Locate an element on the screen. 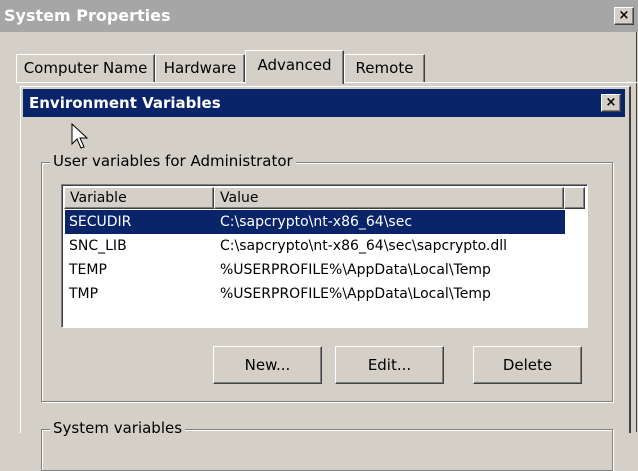 The width and height of the screenshot is (638, 471). dialog-close-button: × is located at coordinates (611, 103).